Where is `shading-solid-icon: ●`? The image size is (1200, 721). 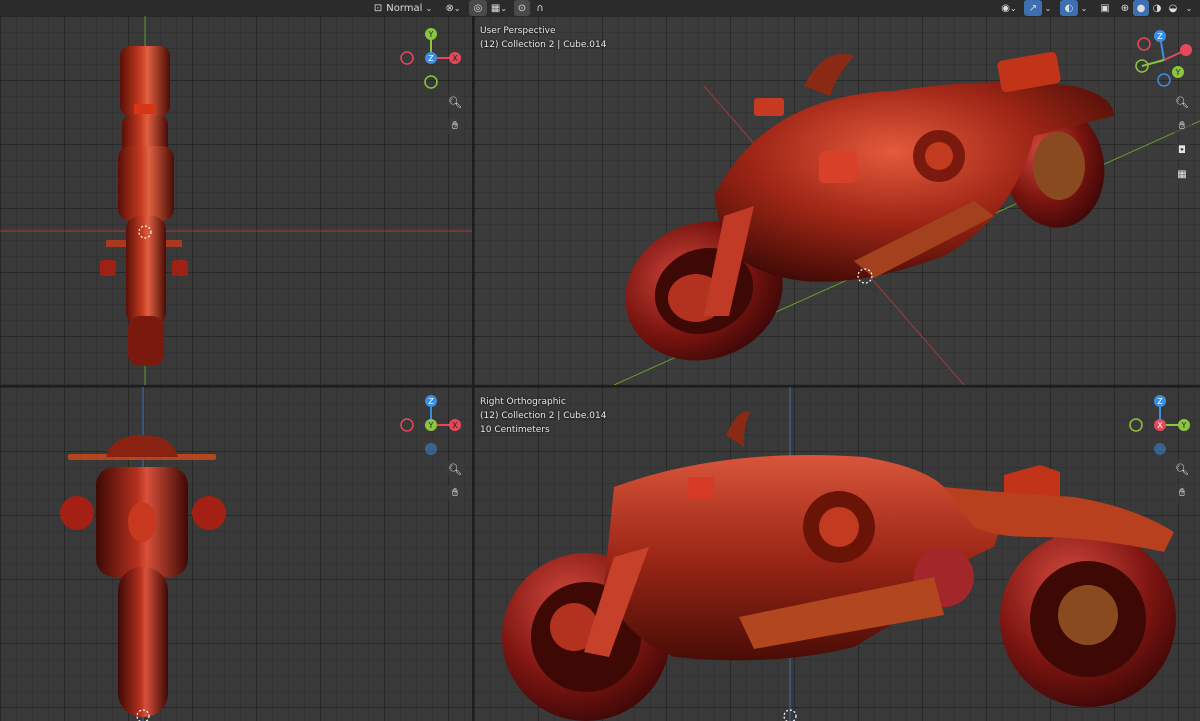
shading-solid-icon: ● is located at coordinates (1141, 8).